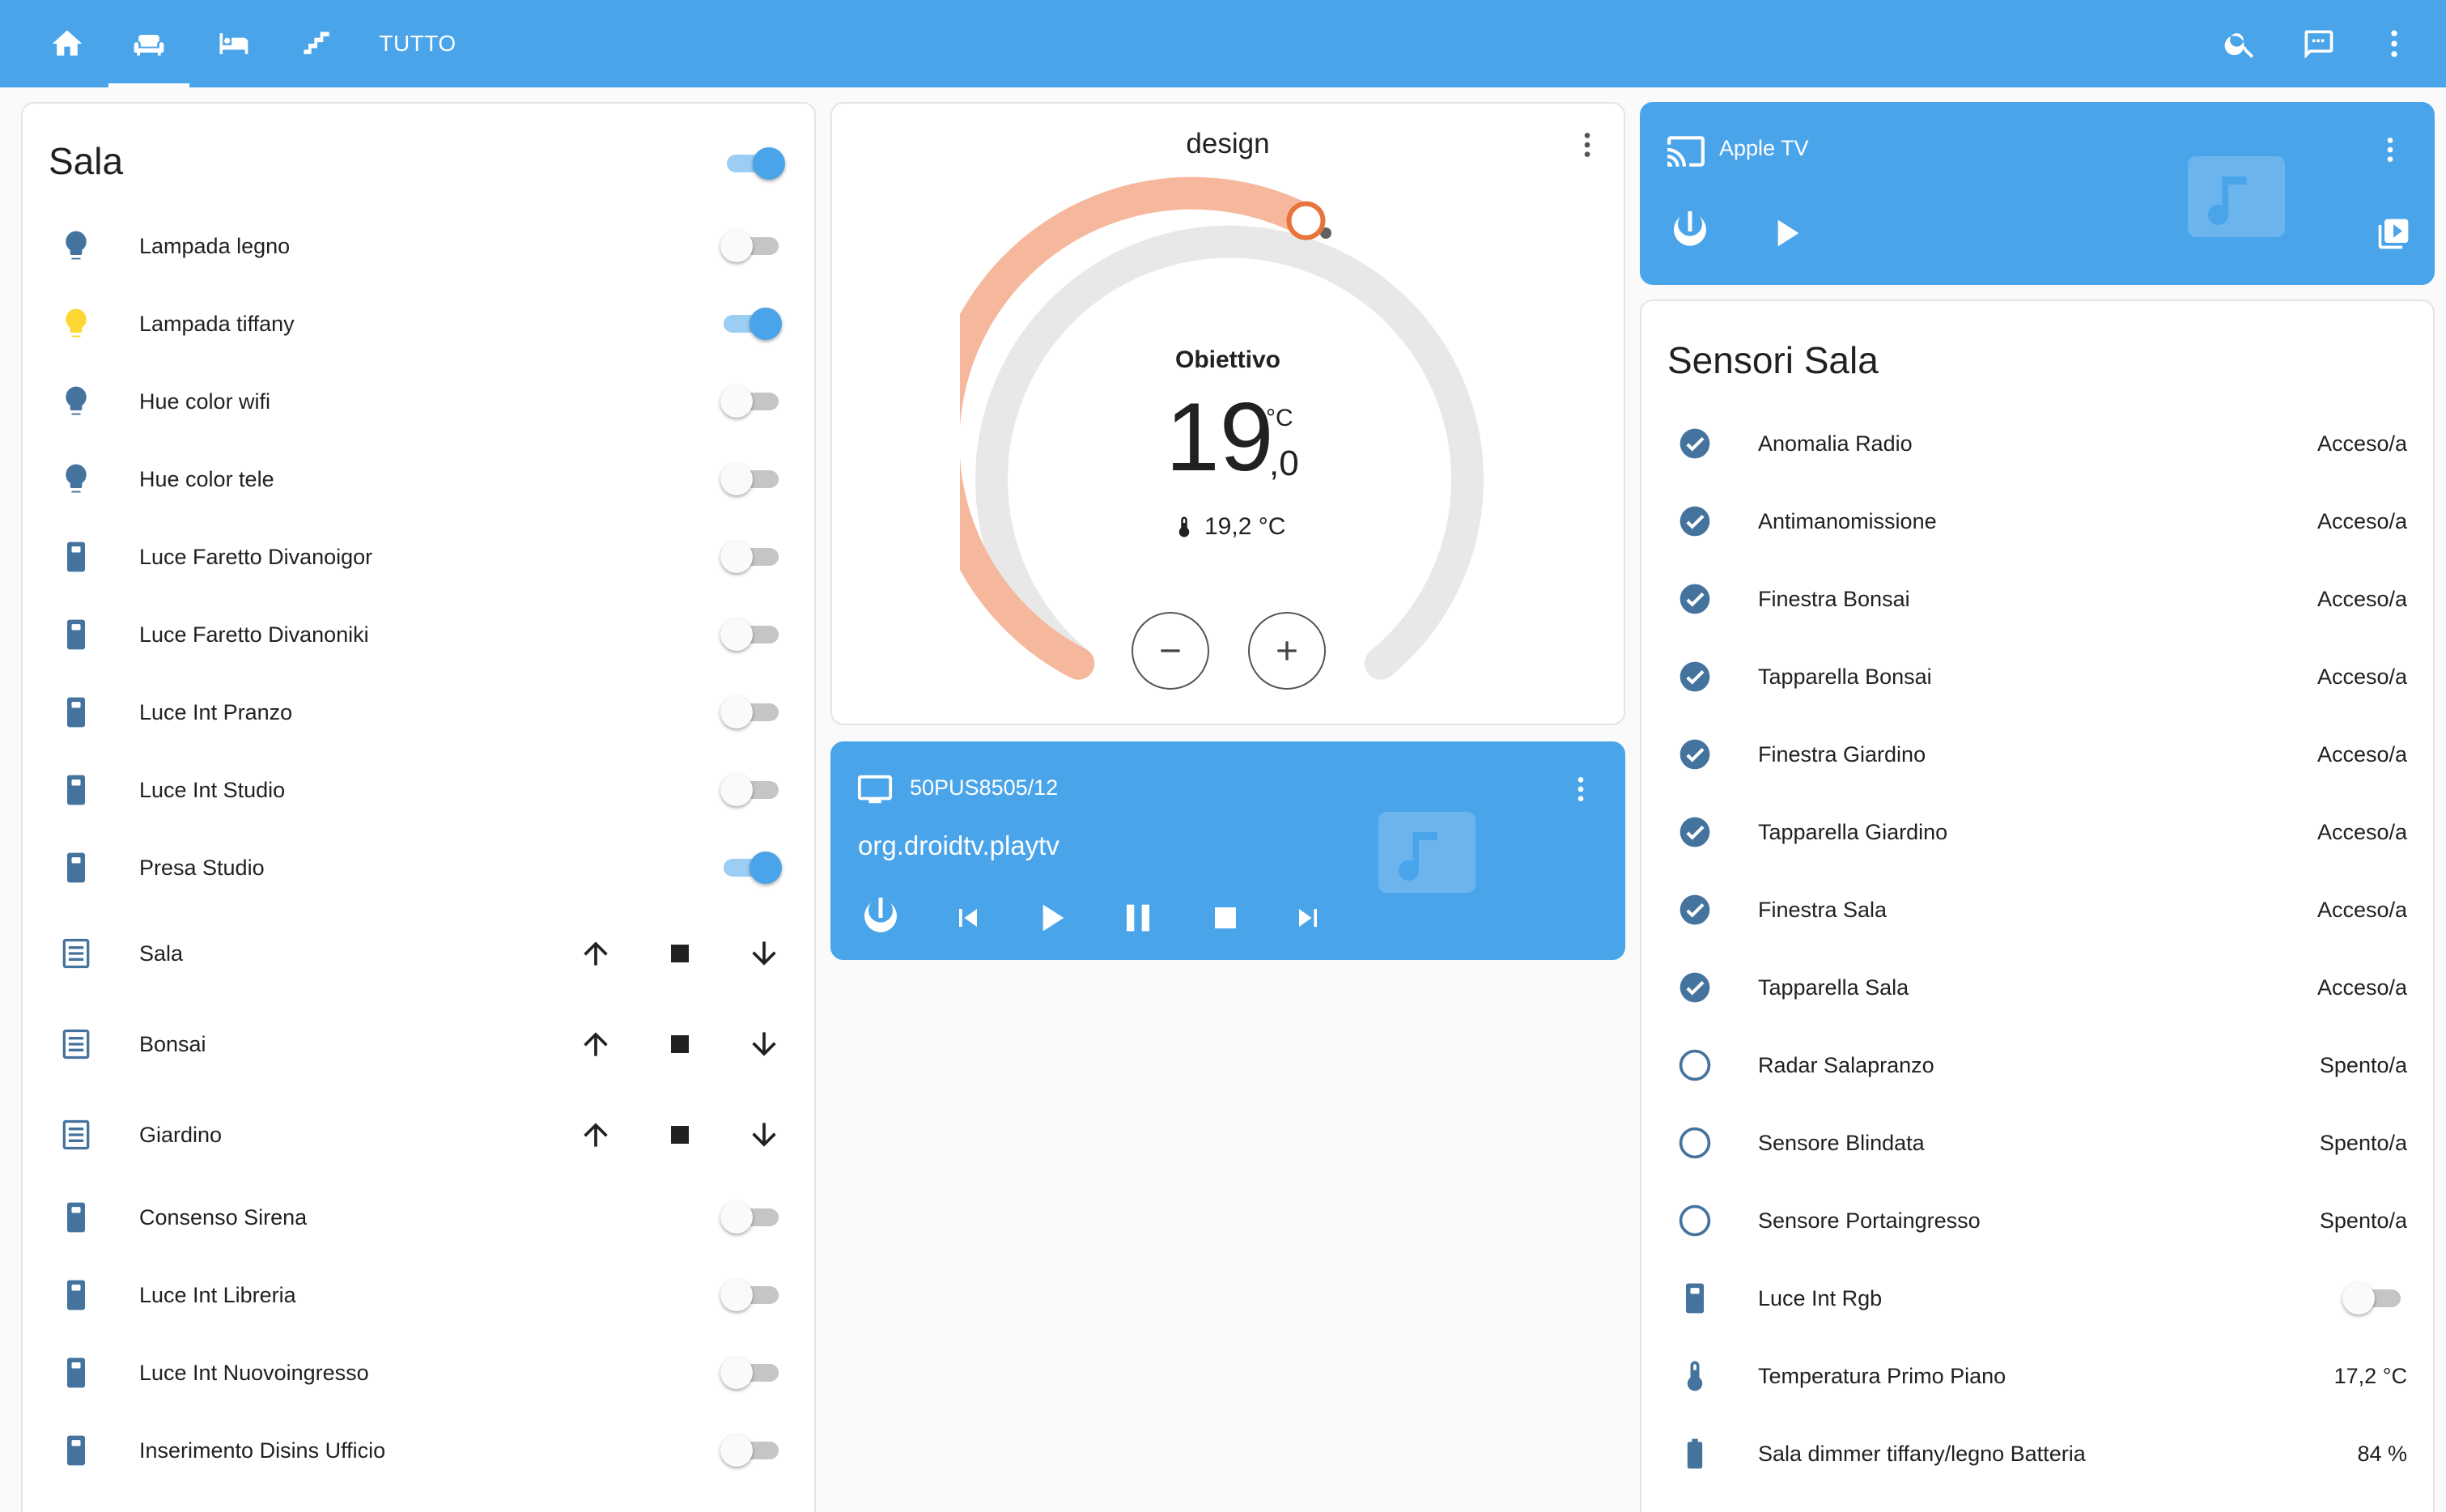  I want to click on tab-sala, so click(148, 43).